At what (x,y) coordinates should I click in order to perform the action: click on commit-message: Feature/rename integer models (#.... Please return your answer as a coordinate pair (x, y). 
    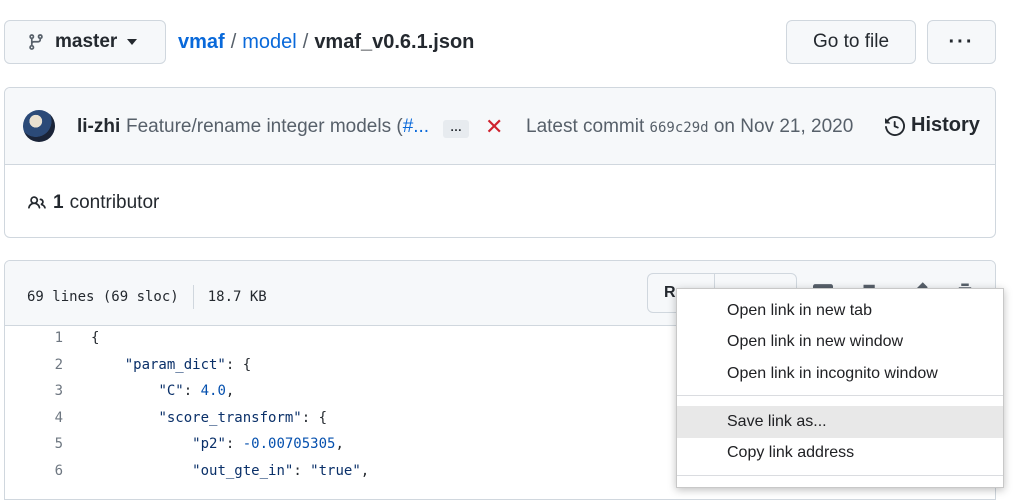
    Looking at the image, I should click on (277, 127).